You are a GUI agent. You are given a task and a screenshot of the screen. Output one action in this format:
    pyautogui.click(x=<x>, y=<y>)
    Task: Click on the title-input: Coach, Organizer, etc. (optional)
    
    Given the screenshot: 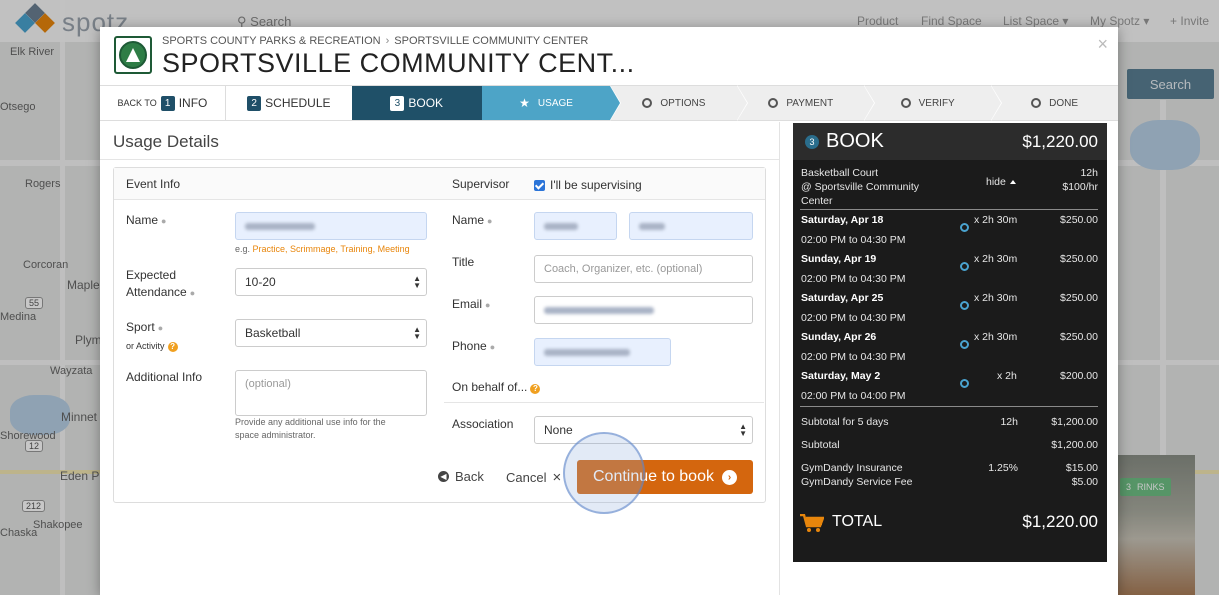 What is the action you would take?
    pyautogui.click(x=643, y=269)
    